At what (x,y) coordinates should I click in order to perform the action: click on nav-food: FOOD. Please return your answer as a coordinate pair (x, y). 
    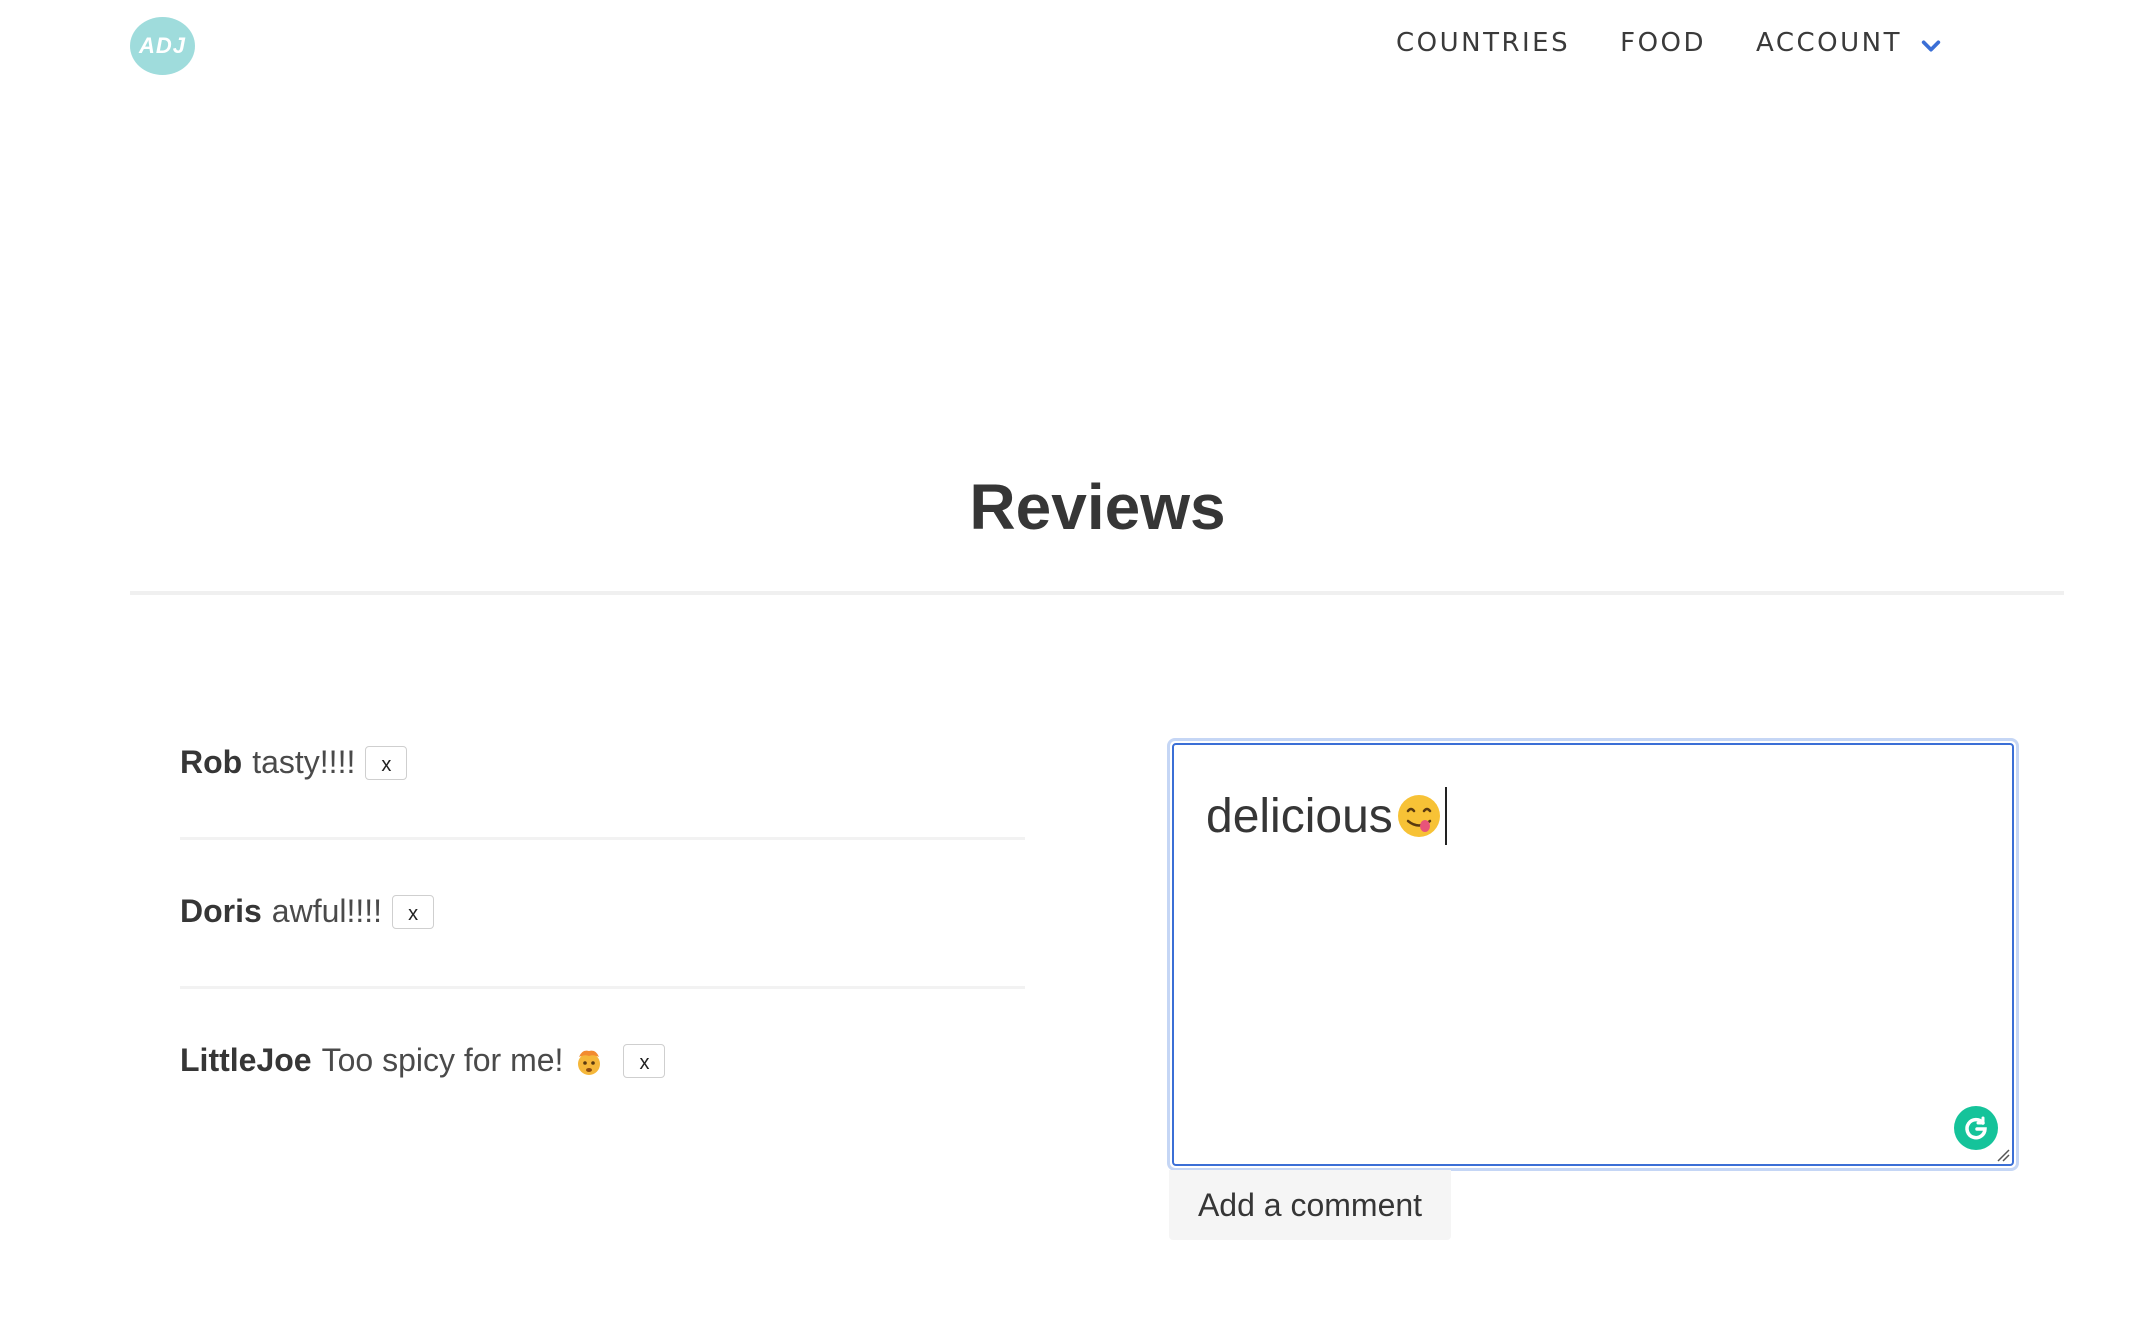
    Looking at the image, I should click on (1663, 43).